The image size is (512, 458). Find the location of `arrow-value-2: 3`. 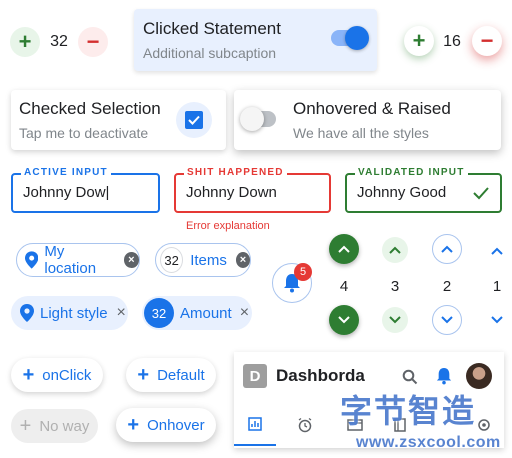

arrow-value-2: 3 is located at coordinates (395, 286).